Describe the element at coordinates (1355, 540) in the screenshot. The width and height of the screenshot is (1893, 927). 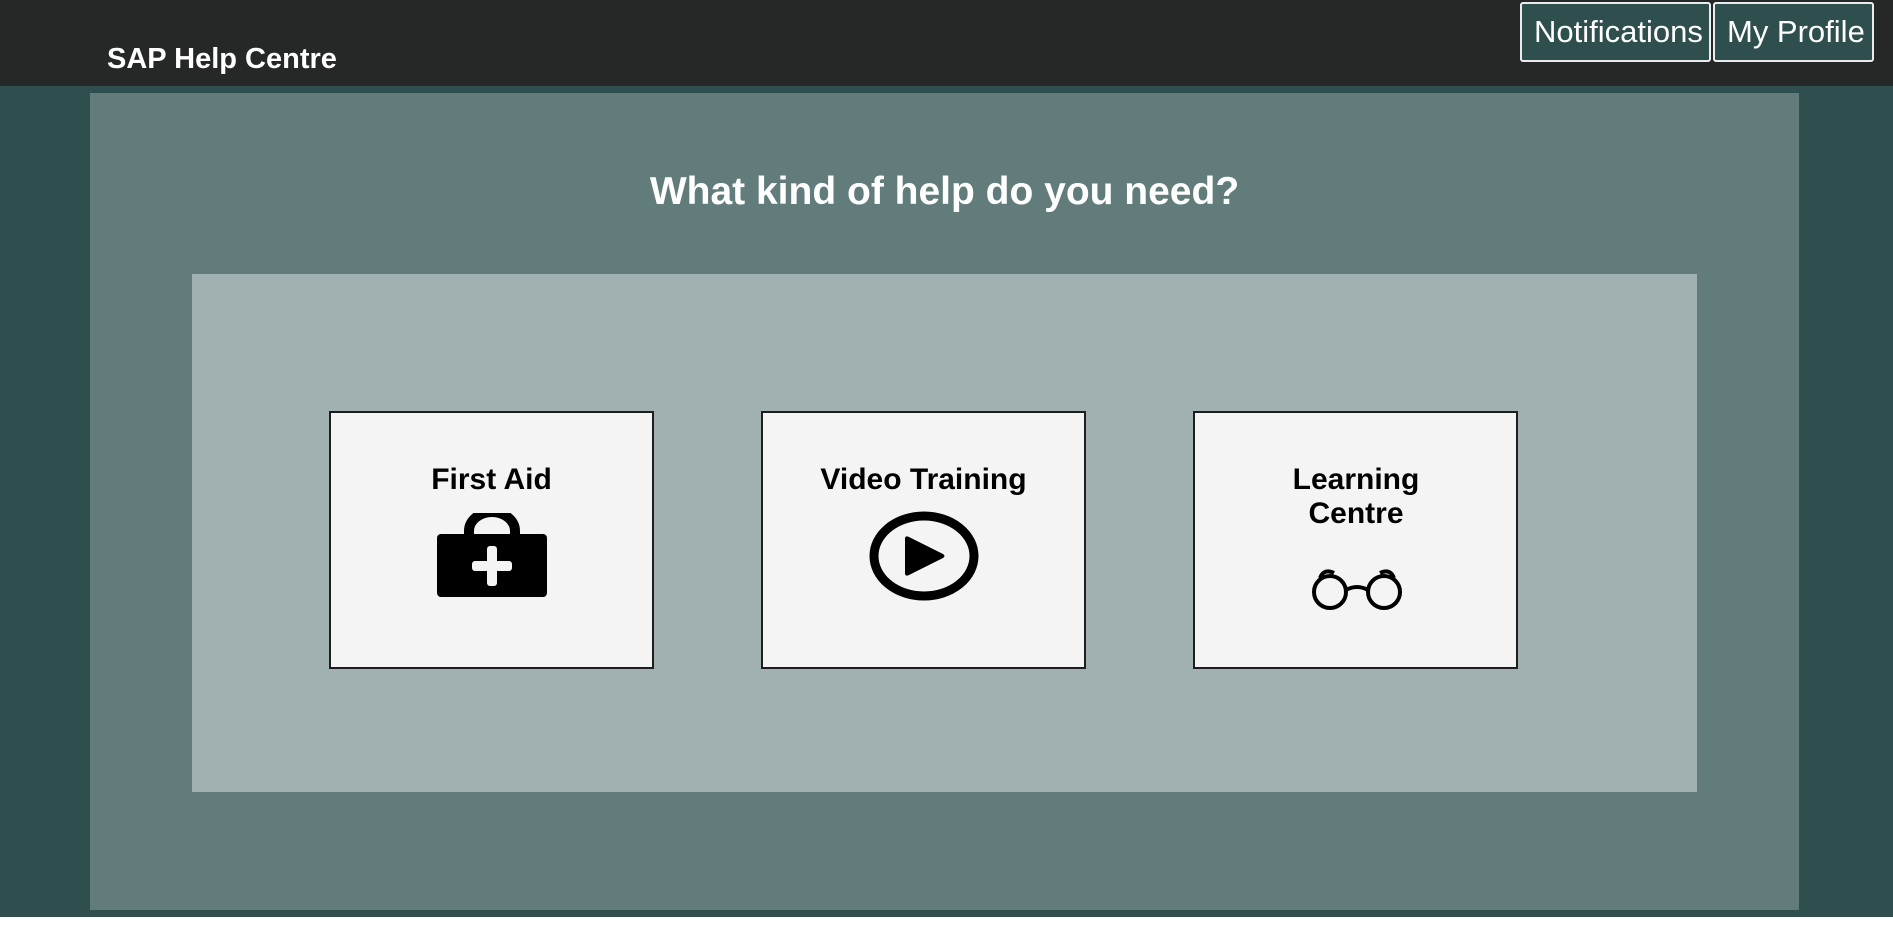
I see `learning-centre-card: Learning Centre` at that location.